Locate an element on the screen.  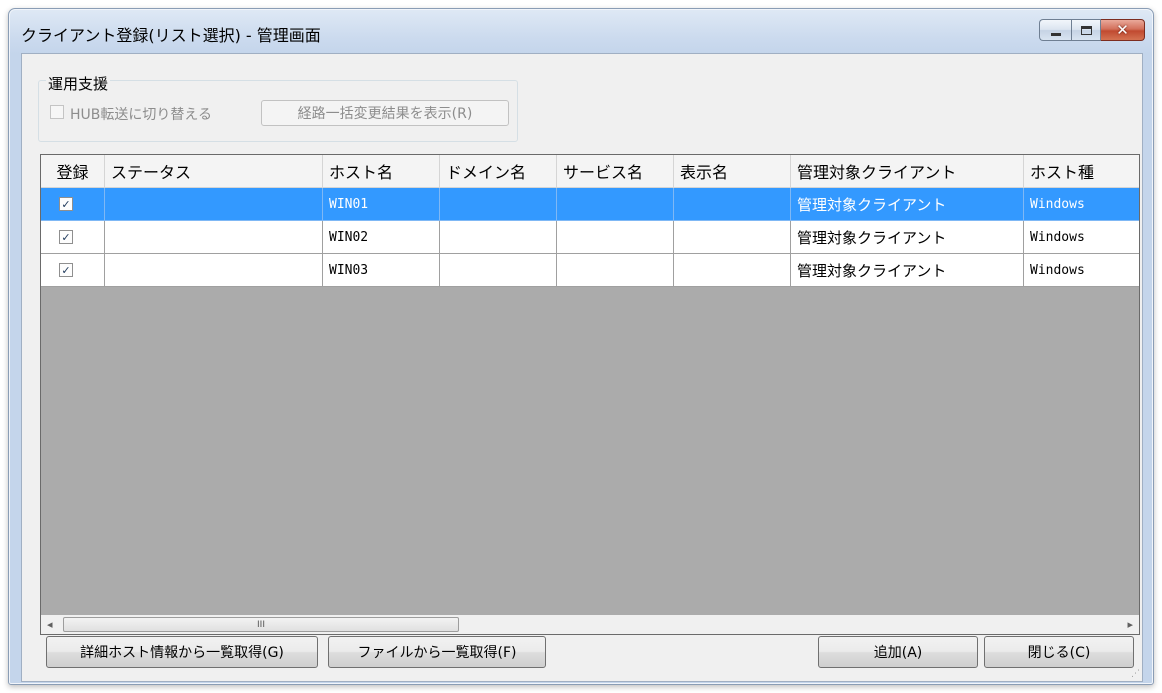
column-header-status: ステータス is located at coordinates (214, 171).